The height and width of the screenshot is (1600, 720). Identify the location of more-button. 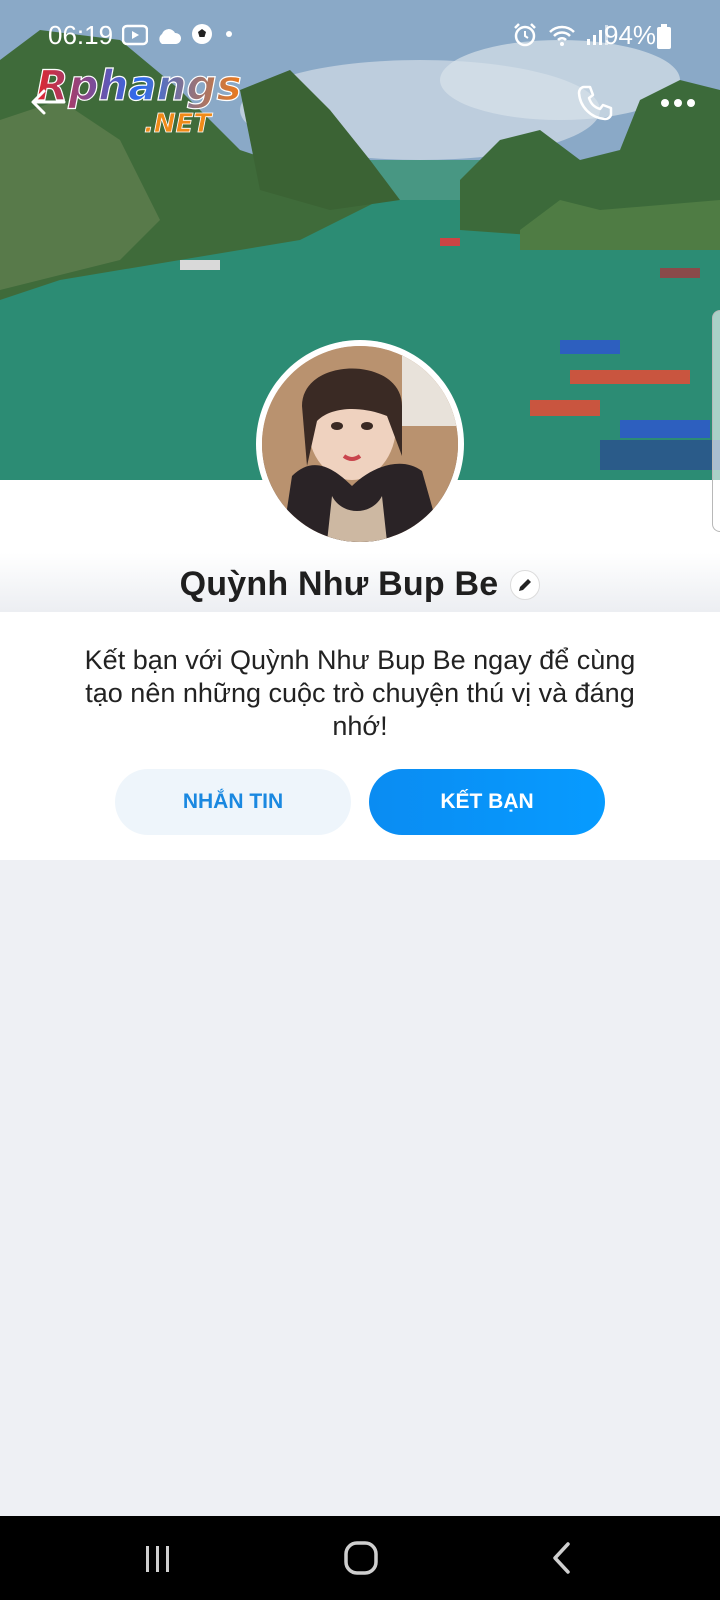
(678, 103).